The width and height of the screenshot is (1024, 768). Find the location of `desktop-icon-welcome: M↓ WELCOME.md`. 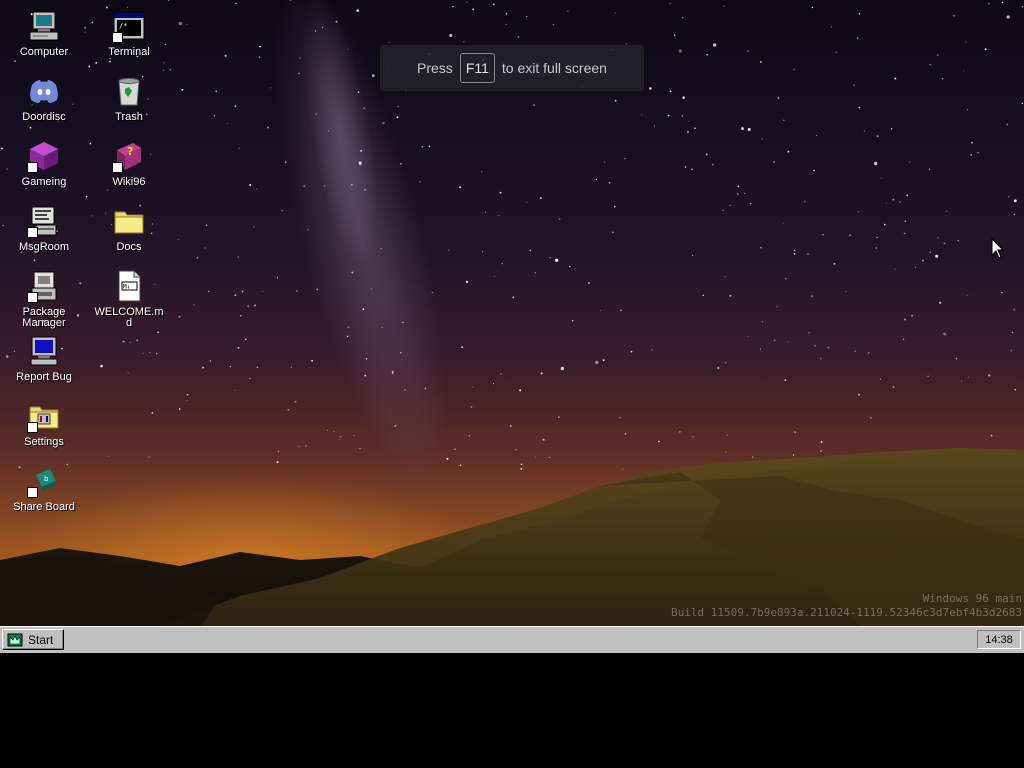

desktop-icon-welcome: M↓ WELCOME.md is located at coordinates (129, 300).